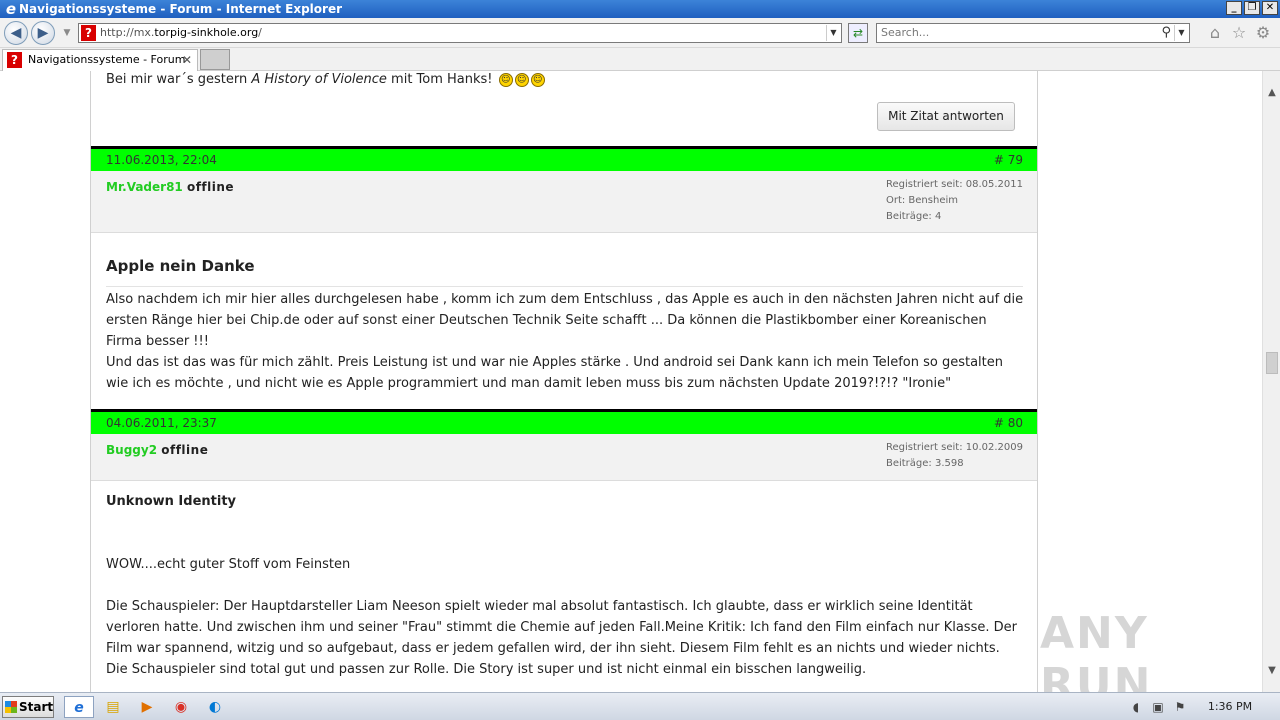 This screenshot has width=1280, height=720. I want to click on post-date: 04.06.2011, 23:37, so click(161, 423).